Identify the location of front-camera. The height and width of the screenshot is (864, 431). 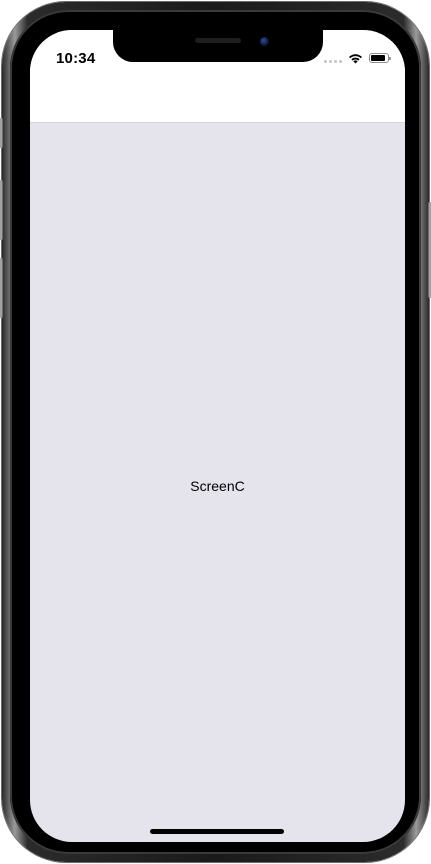
(264, 41).